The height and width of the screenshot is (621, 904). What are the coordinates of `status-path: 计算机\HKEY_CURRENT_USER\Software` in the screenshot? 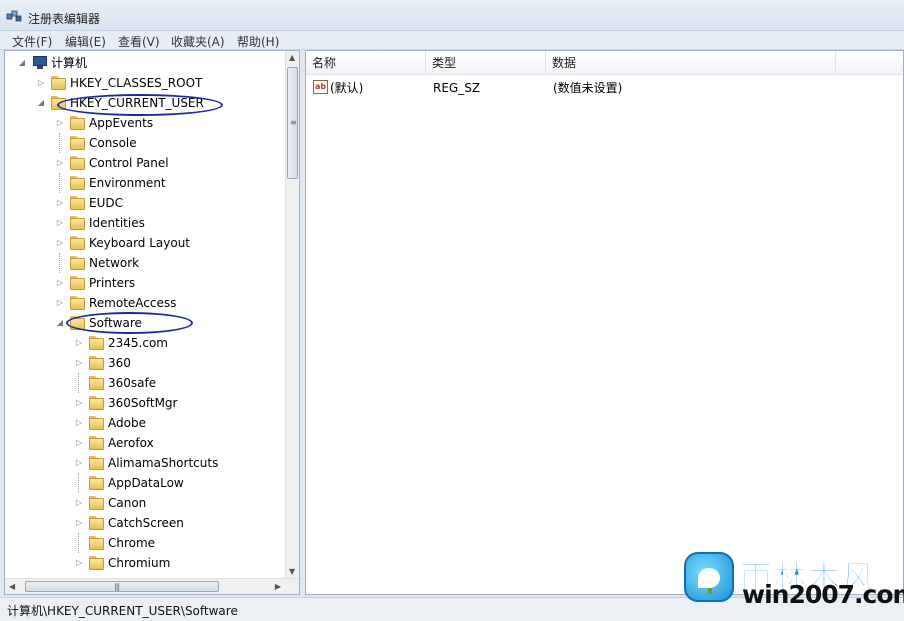 It's located at (122, 611).